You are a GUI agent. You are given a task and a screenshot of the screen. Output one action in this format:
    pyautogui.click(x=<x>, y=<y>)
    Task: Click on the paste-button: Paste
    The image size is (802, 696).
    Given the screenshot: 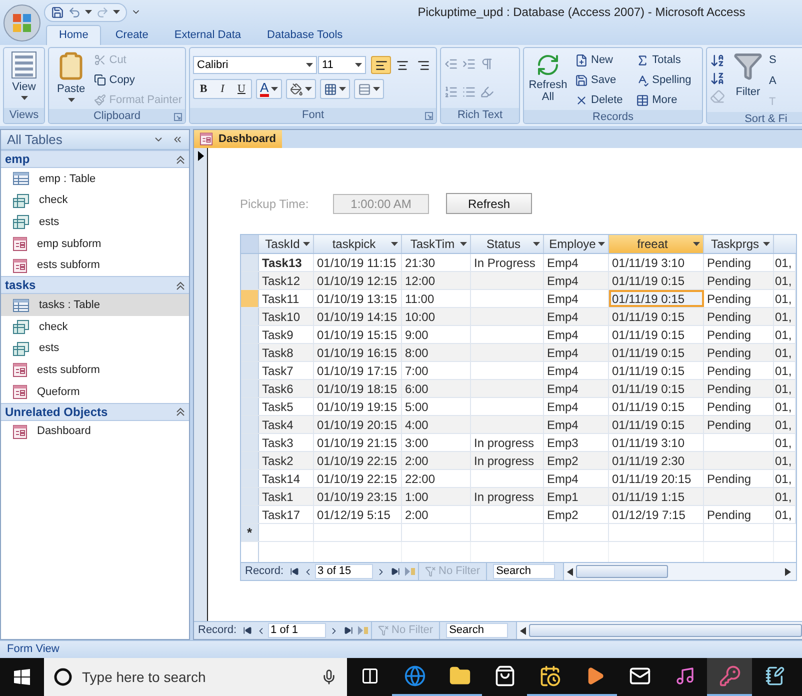 What is the action you would take?
    pyautogui.click(x=71, y=80)
    